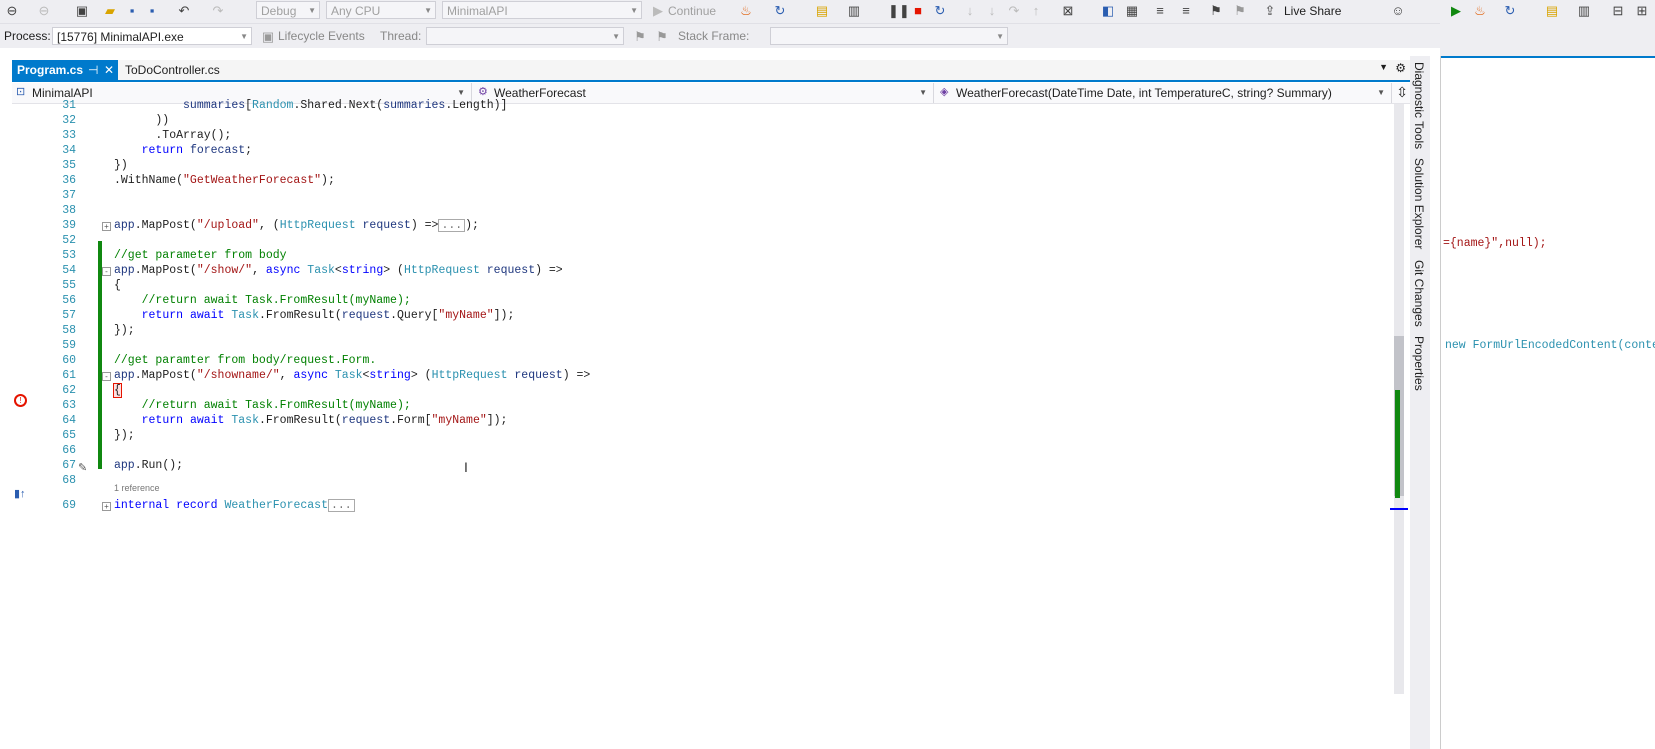 Image resolution: width=1655 pixels, height=749 pixels. What do you see at coordinates (184, 11) in the screenshot?
I see `undo-icon: ↶` at bounding box center [184, 11].